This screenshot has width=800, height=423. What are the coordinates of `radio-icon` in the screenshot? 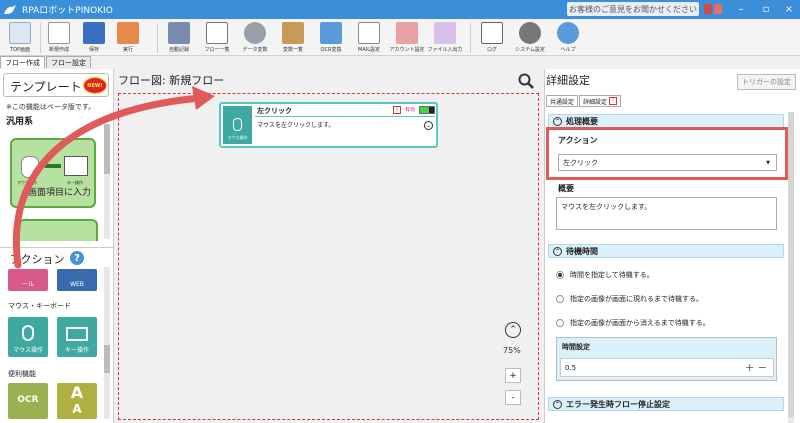 It's located at (560, 299).